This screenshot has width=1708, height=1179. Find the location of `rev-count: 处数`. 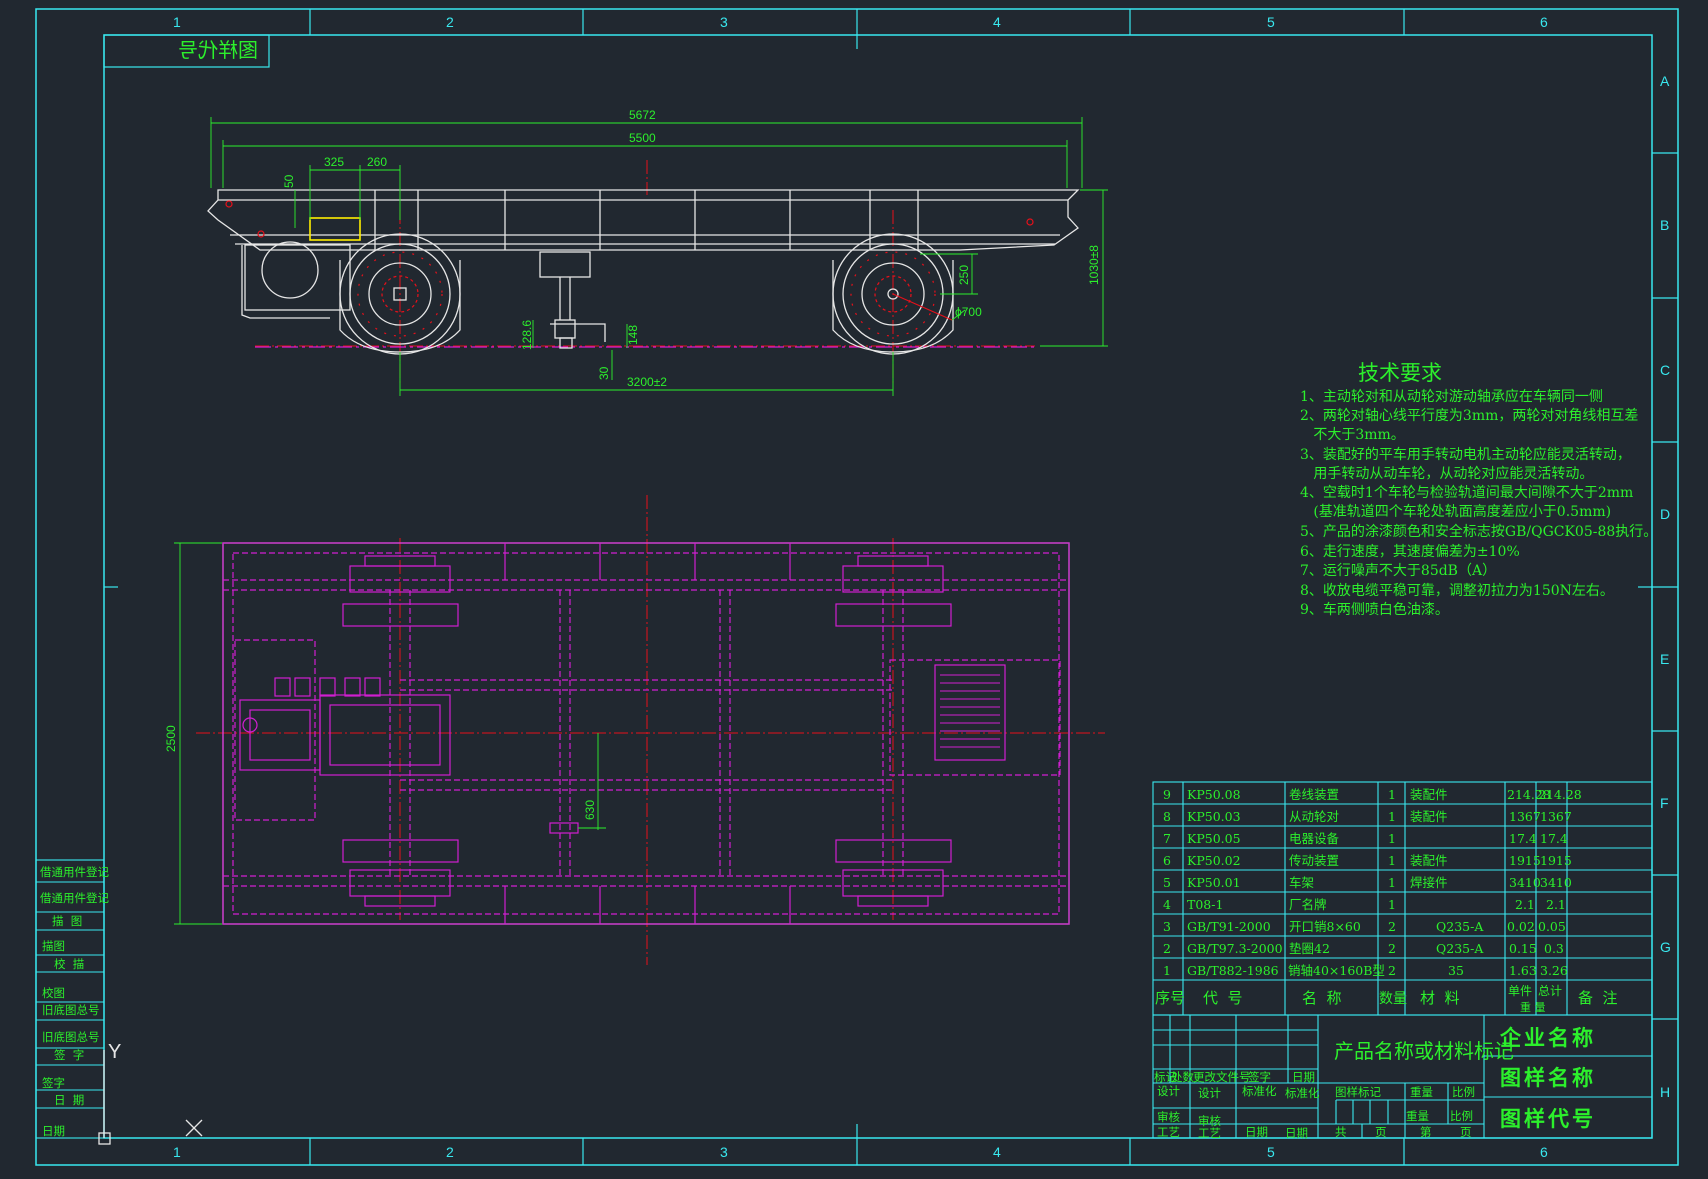

rev-count: 处数 is located at coordinates (1182, 1077).